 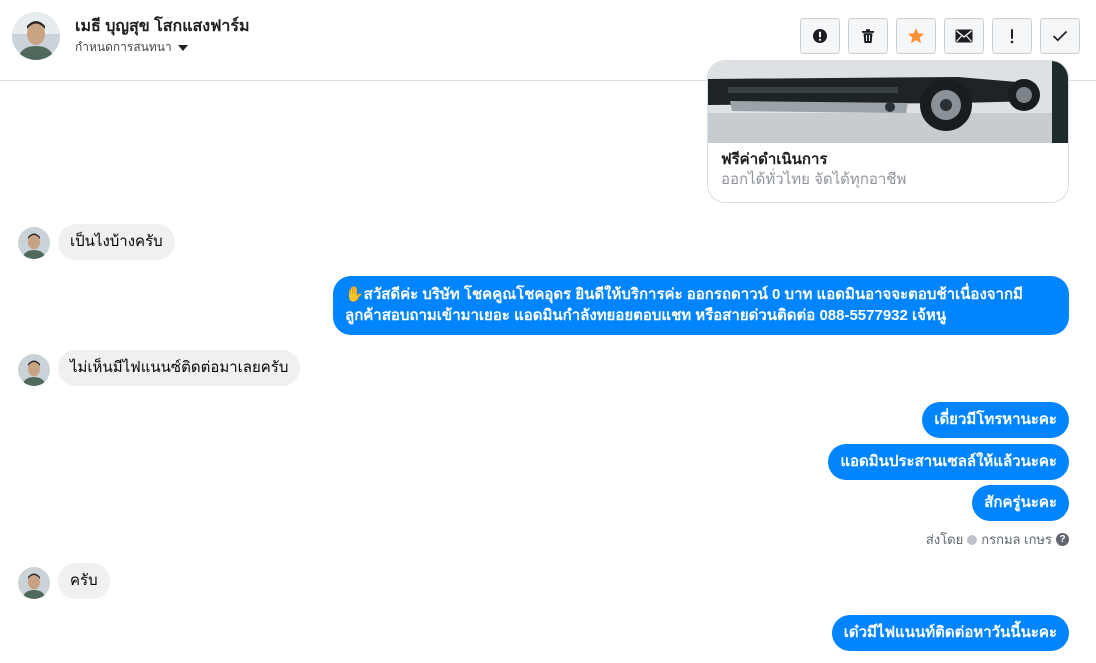 I want to click on sent-by-prefix: ส่งโดย, so click(x=944, y=539).